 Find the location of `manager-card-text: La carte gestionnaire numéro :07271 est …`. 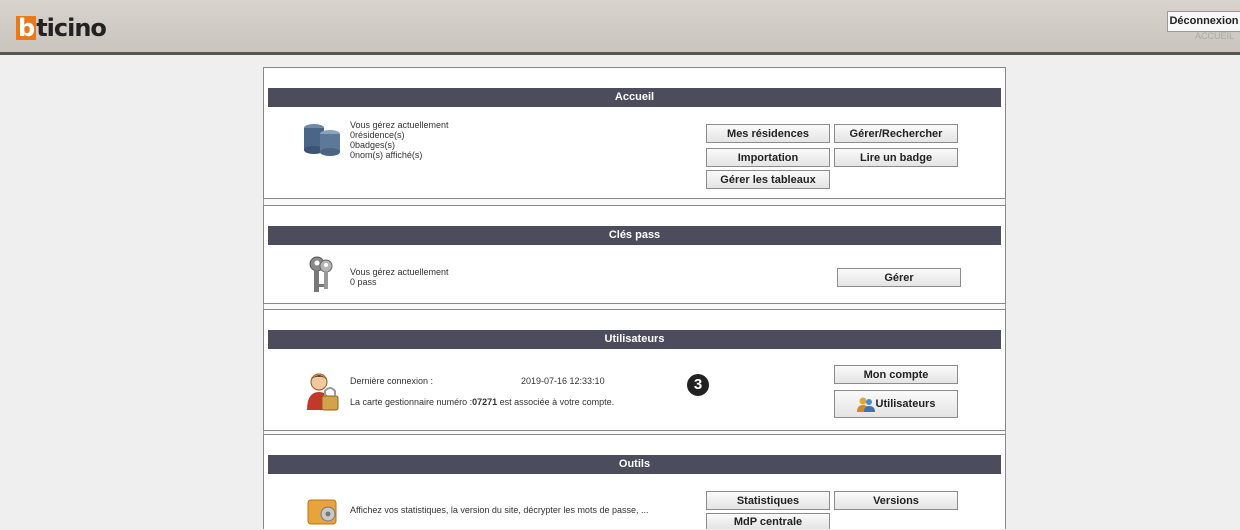

manager-card-text: La carte gestionnaire numéro :07271 est … is located at coordinates (482, 402).